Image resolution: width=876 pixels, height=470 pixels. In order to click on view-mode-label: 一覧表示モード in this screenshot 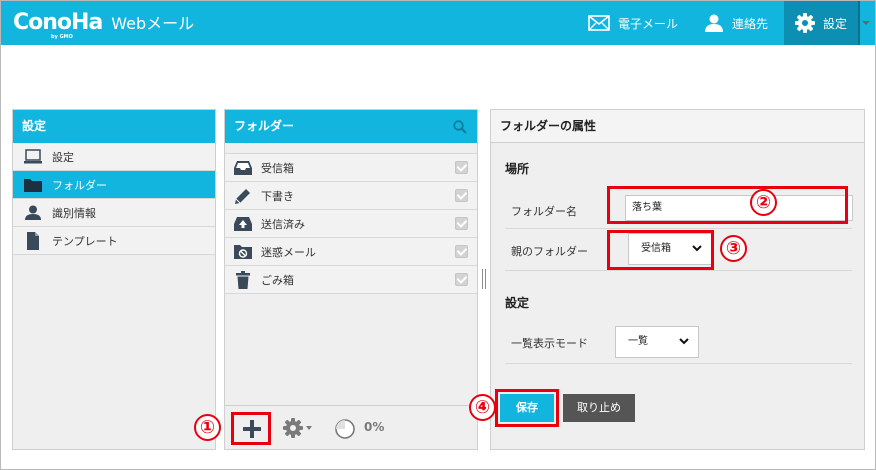, I will do `click(549, 343)`.